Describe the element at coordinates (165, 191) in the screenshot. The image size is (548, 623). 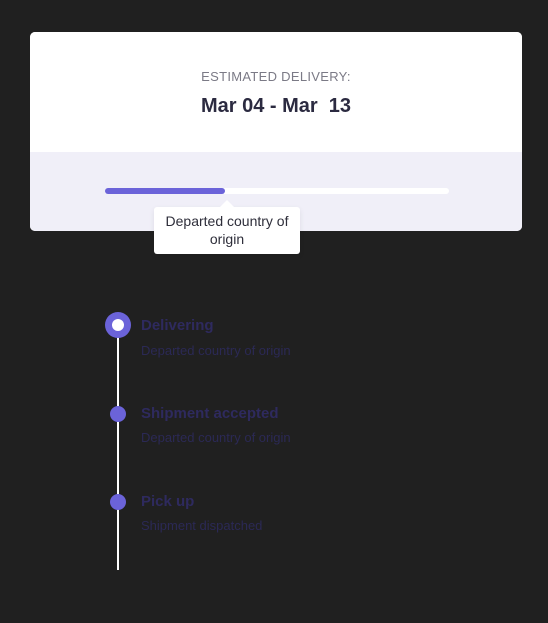
I see `delivery-progress-fill` at that location.